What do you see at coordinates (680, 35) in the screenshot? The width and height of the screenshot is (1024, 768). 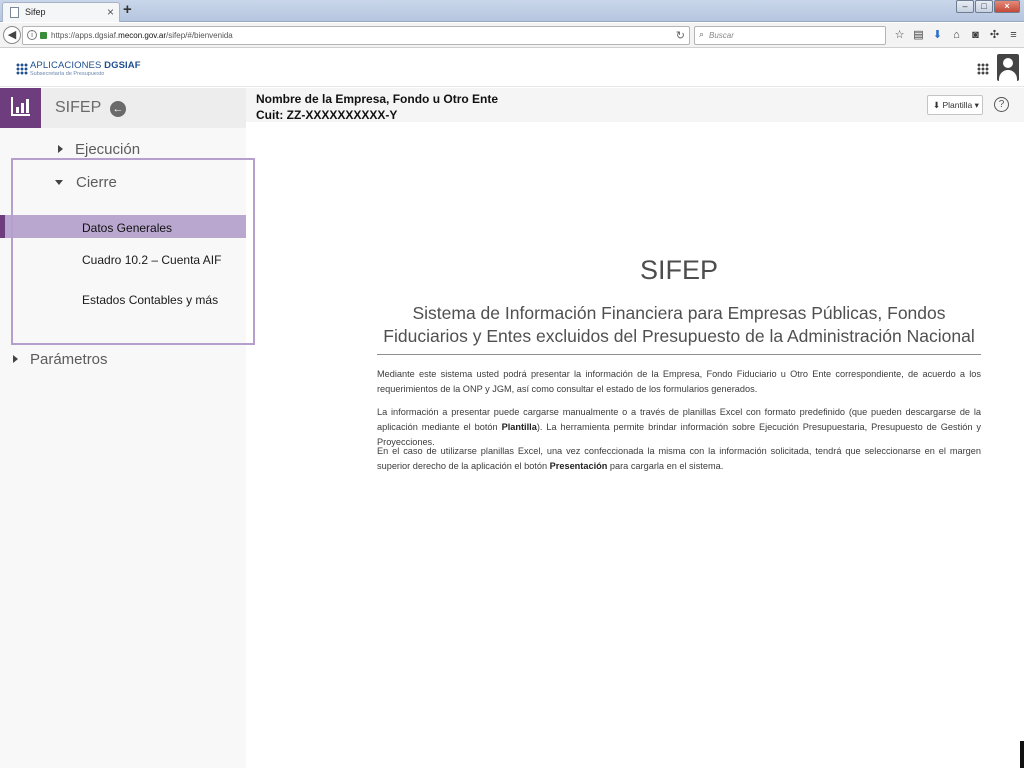 I see `reload-icon: ↻` at bounding box center [680, 35].